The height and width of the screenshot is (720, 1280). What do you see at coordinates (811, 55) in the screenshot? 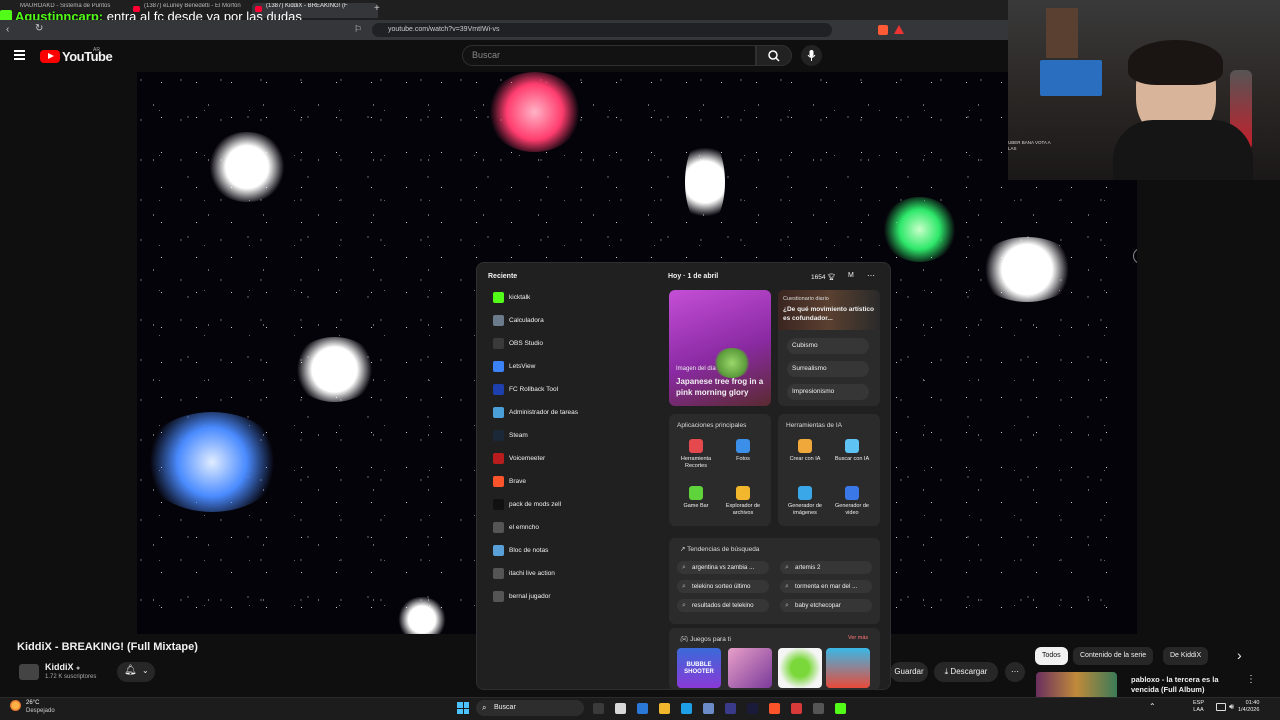
I see `voice-search-button` at bounding box center [811, 55].